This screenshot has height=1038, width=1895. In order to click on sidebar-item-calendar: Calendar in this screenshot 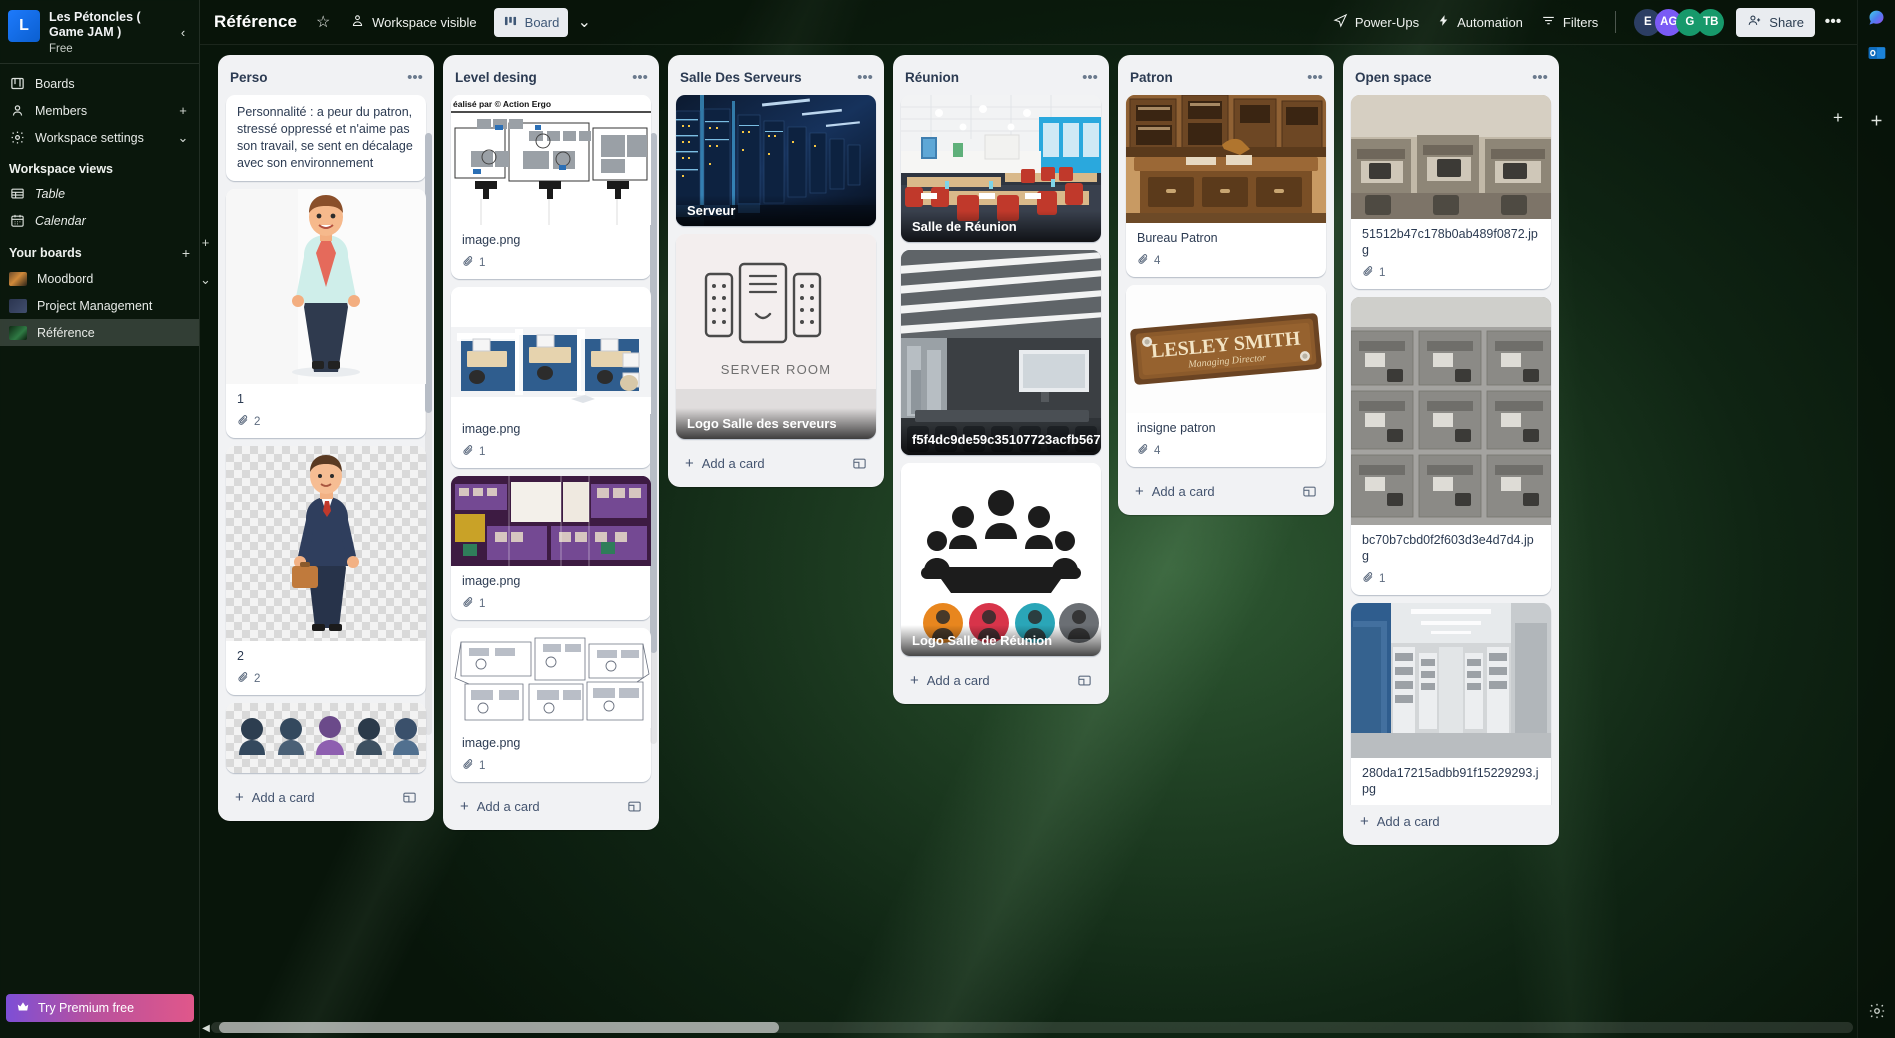, I will do `click(99, 220)`.